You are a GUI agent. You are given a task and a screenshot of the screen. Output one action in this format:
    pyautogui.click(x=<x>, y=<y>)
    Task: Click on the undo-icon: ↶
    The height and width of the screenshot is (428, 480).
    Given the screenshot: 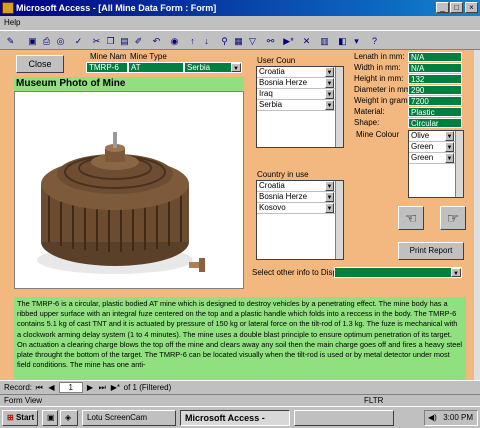 What is the action you would take?
    pyautogui.click(x=156, y=40)
    